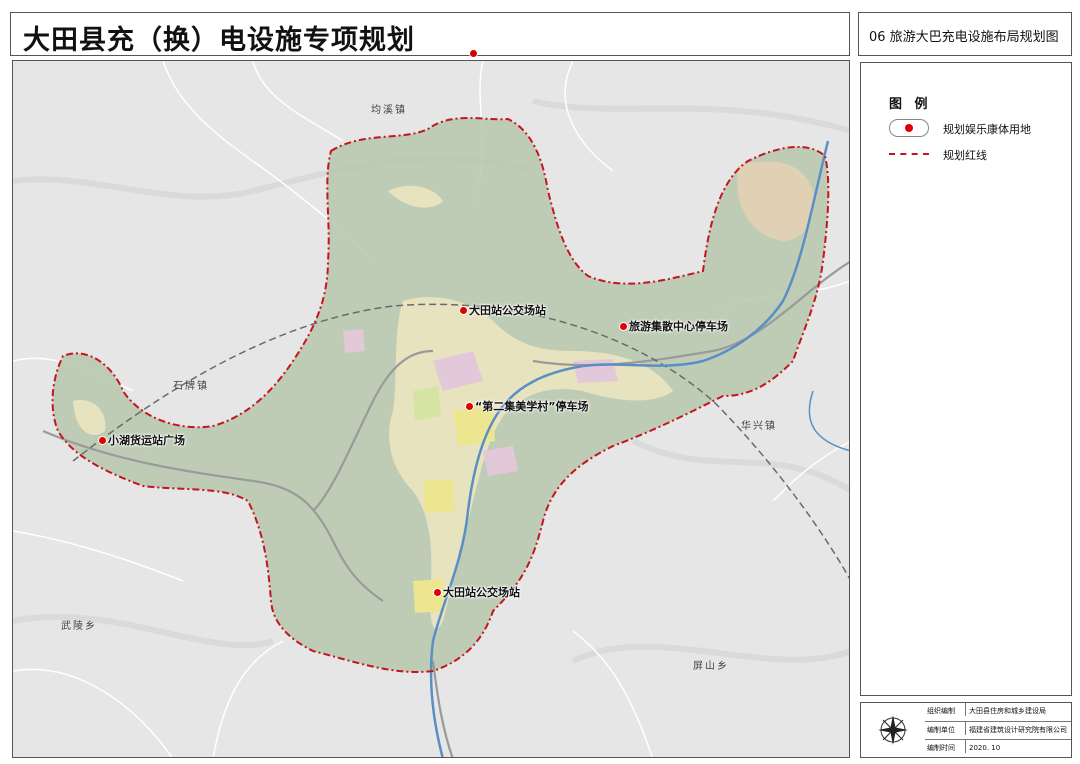  I want to click on site-label: “第二集美学村”停车场, so click(532, 406).